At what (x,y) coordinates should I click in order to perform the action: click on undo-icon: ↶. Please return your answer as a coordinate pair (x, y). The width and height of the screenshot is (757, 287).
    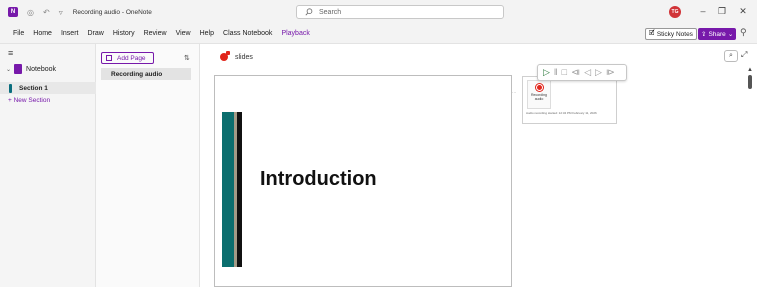
    Looking at the image, I should click on (46, 12).